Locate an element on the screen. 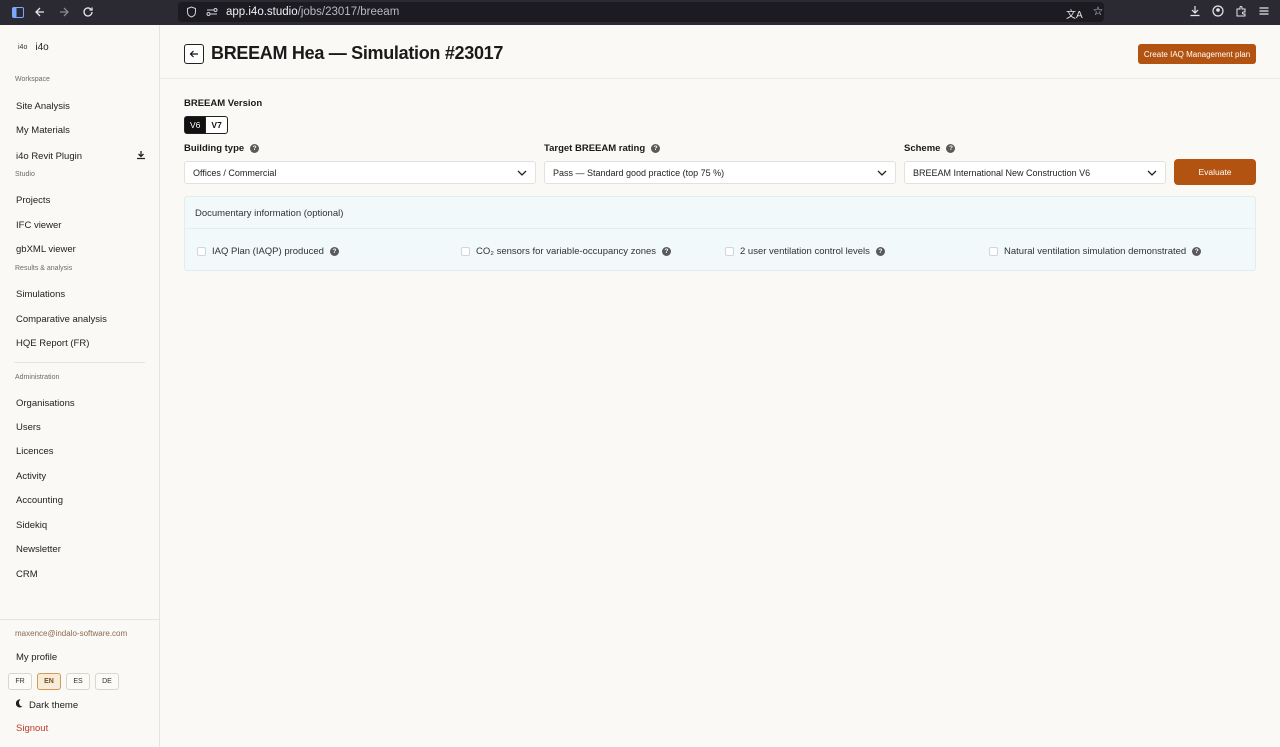  reload-icon is located at coordinates (88, 12).